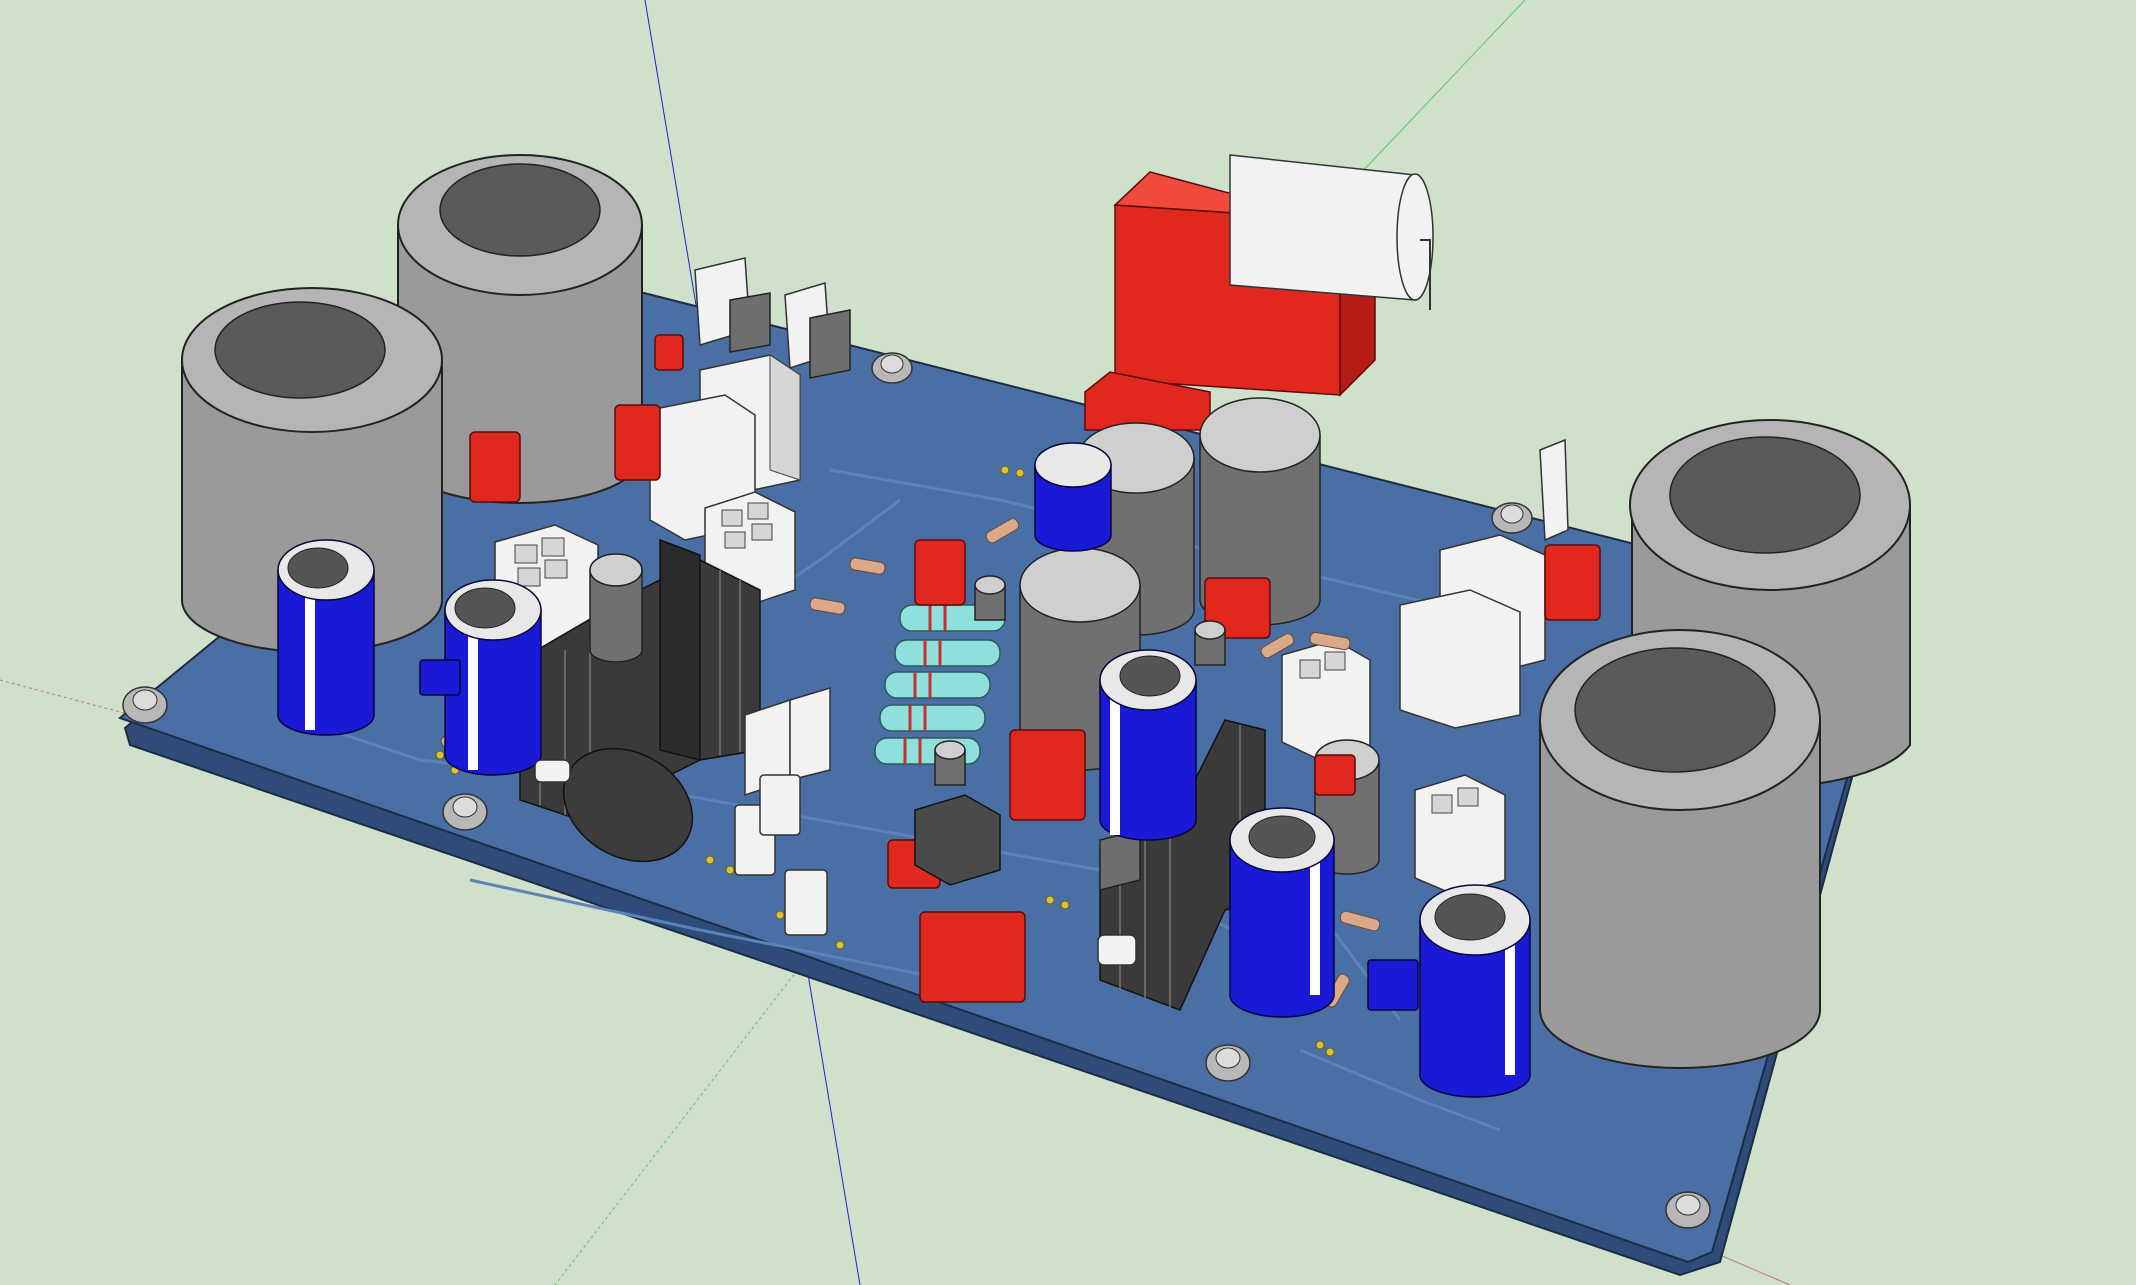 The height and width of the screenshot is (1285, 2136). What do you see at coordinates (1680, 849) in the screenshot?
I see `large-capacitor-front-right` at bounding box center [1680, 849].